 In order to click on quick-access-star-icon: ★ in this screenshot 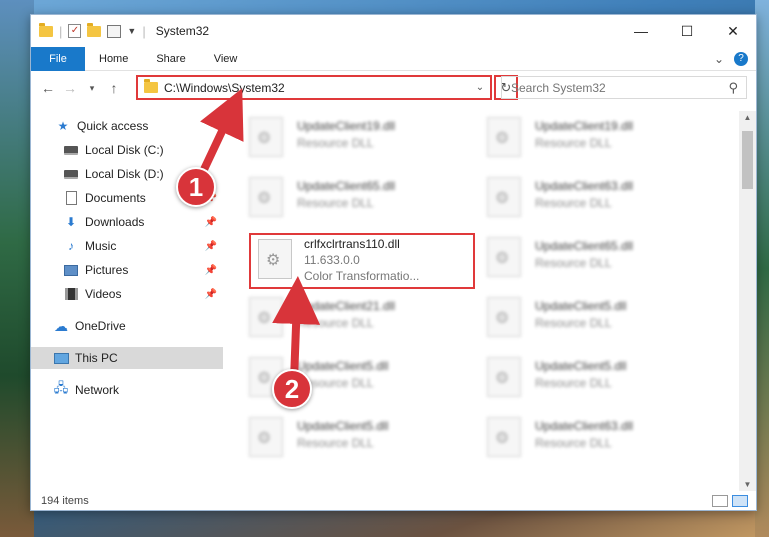, I will do `click(63, 126)`.